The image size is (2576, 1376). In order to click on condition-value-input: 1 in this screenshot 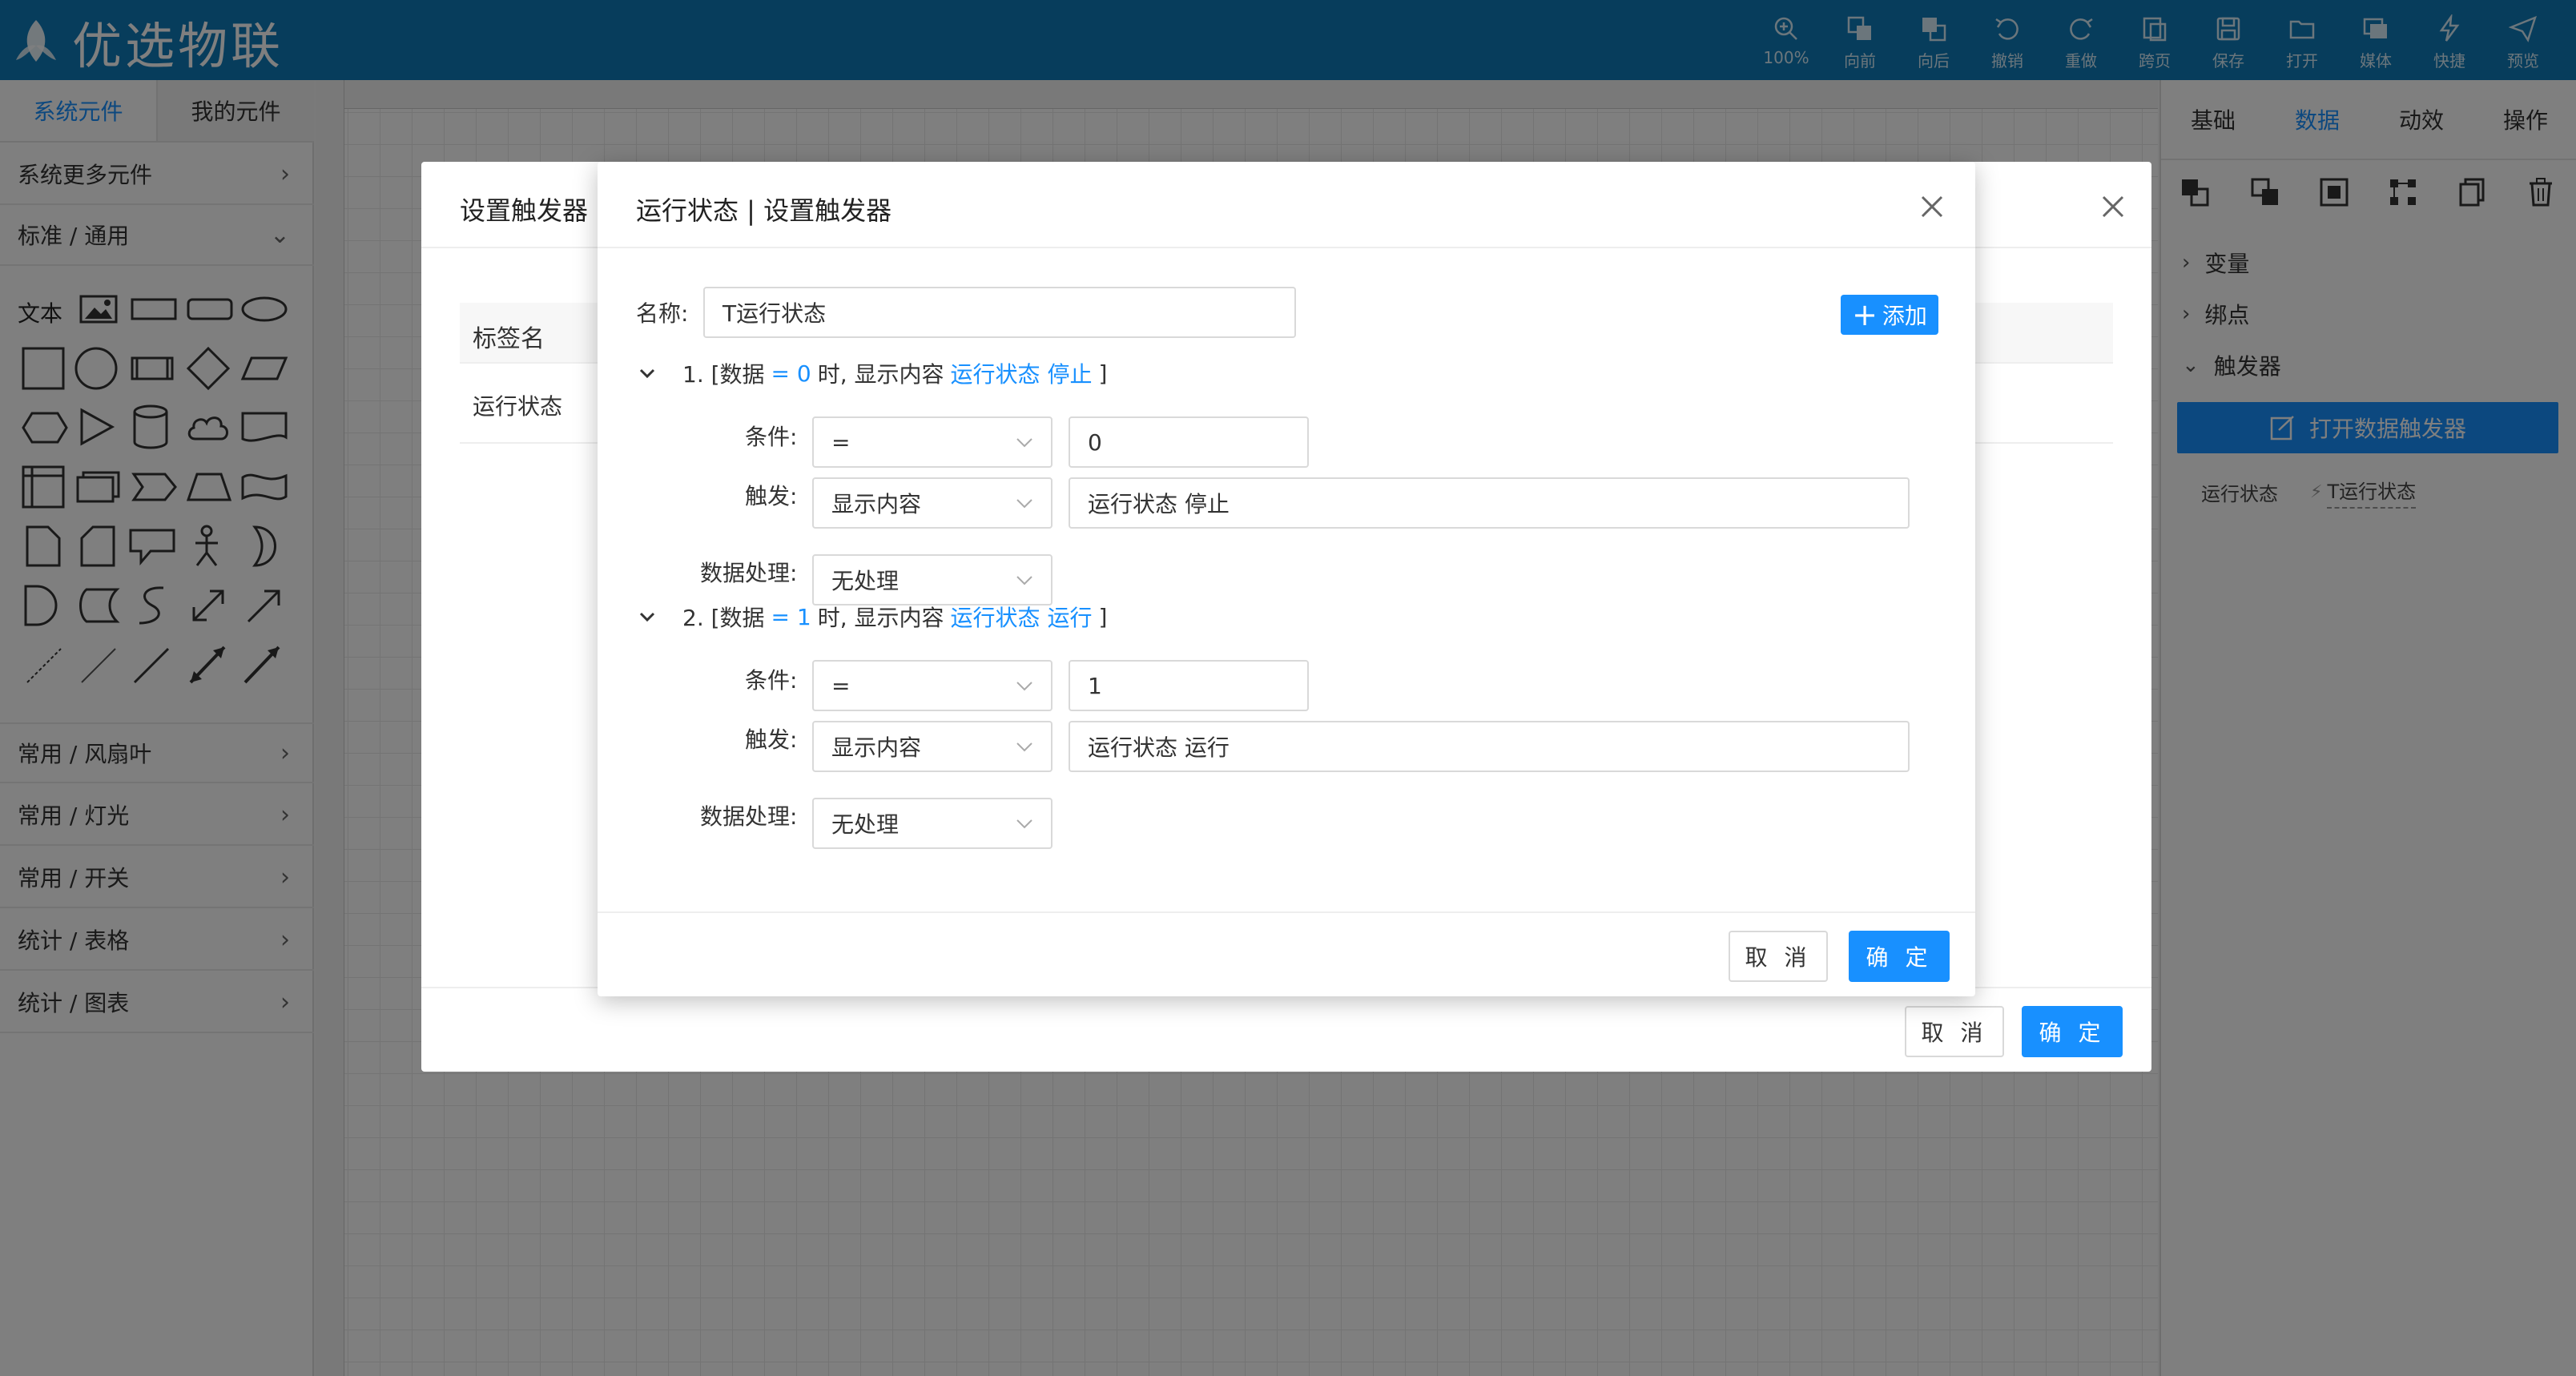, I will do `click(1189, 686)`.